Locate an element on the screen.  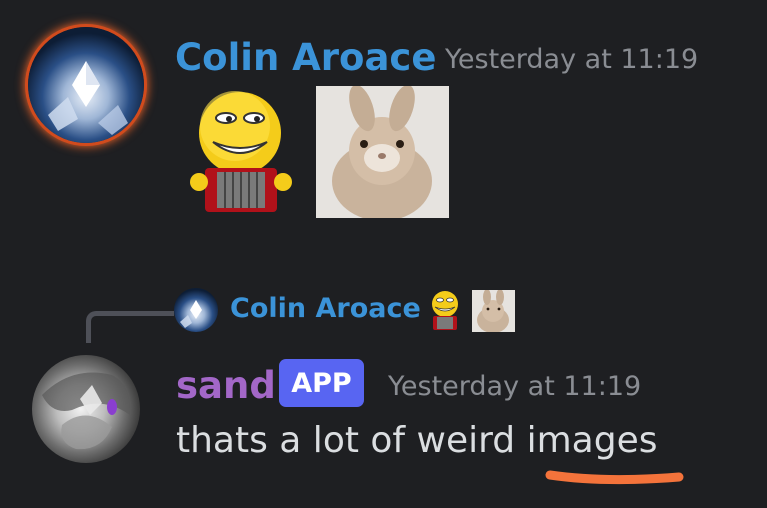
reply-author-name: Colin Aroace is located at coordinates (325, 308).